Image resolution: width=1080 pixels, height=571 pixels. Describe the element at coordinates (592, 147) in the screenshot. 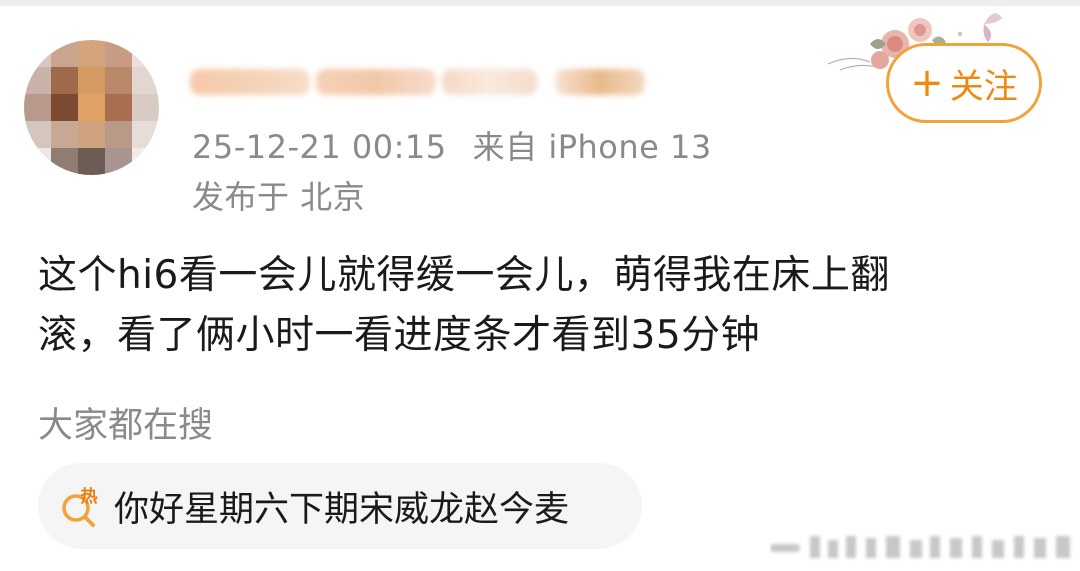

I see `post-source: 来自 iPhone 13` at that location.